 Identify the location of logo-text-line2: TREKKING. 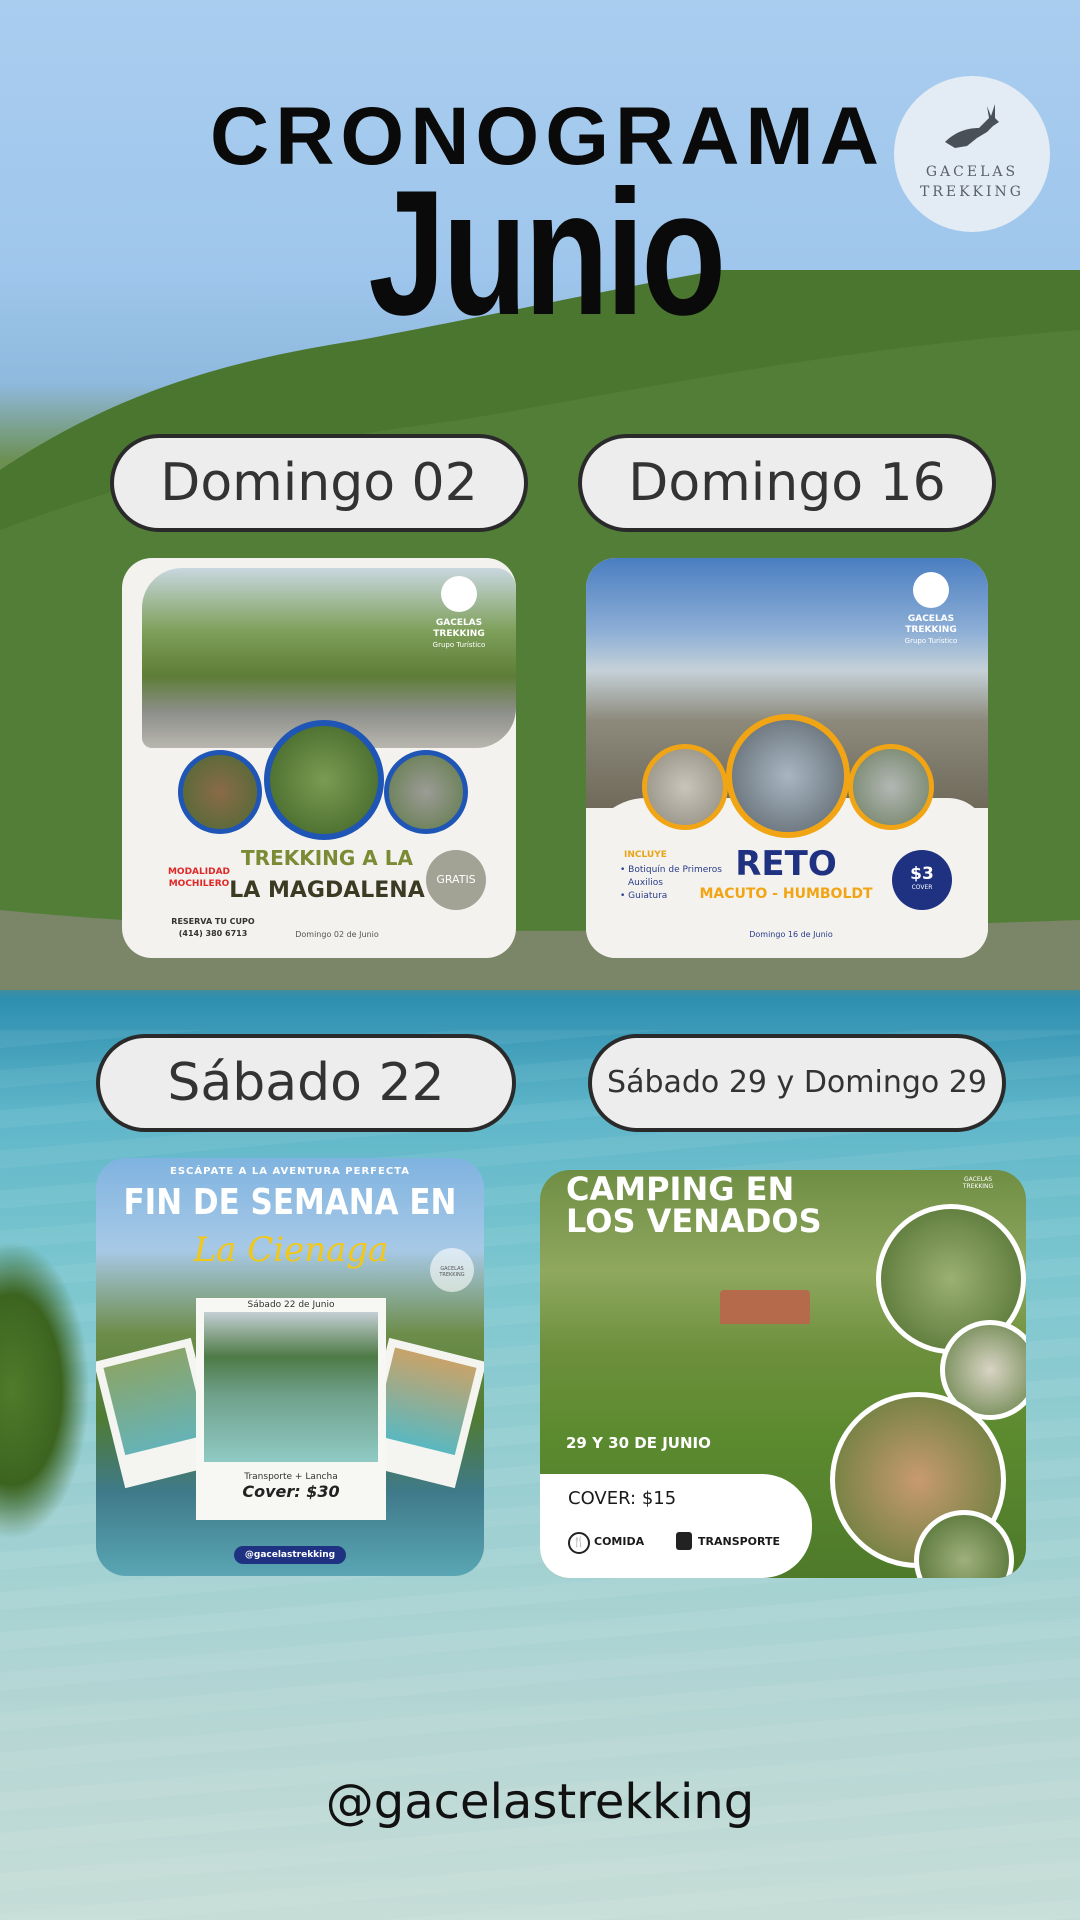
(972, 192).